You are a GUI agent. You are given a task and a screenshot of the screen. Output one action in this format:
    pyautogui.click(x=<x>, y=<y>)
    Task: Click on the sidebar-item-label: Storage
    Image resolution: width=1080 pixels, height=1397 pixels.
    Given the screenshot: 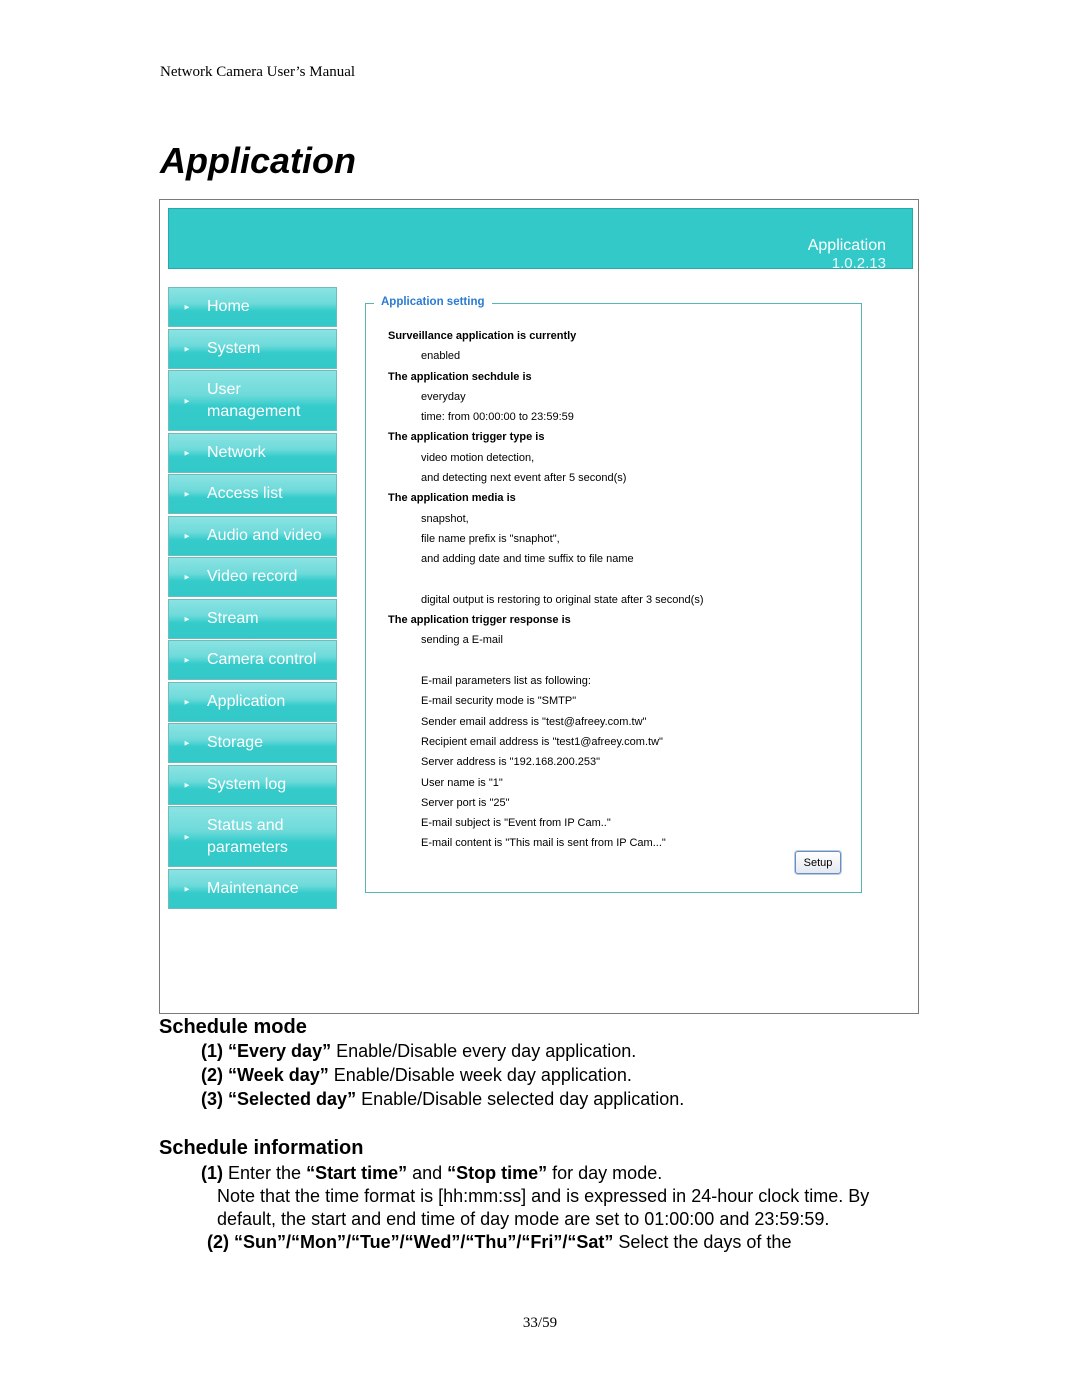 What is the action you would take?
    pyautogui.click(x=235, y=742)
    